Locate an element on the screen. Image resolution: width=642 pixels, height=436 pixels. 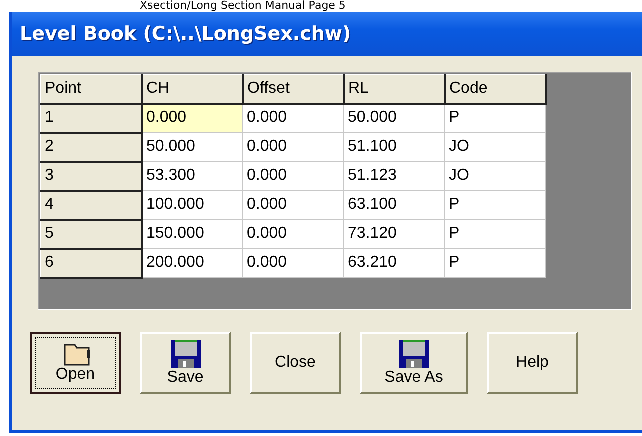
table-cell: 63.100 is located at coordinates (394, 205).